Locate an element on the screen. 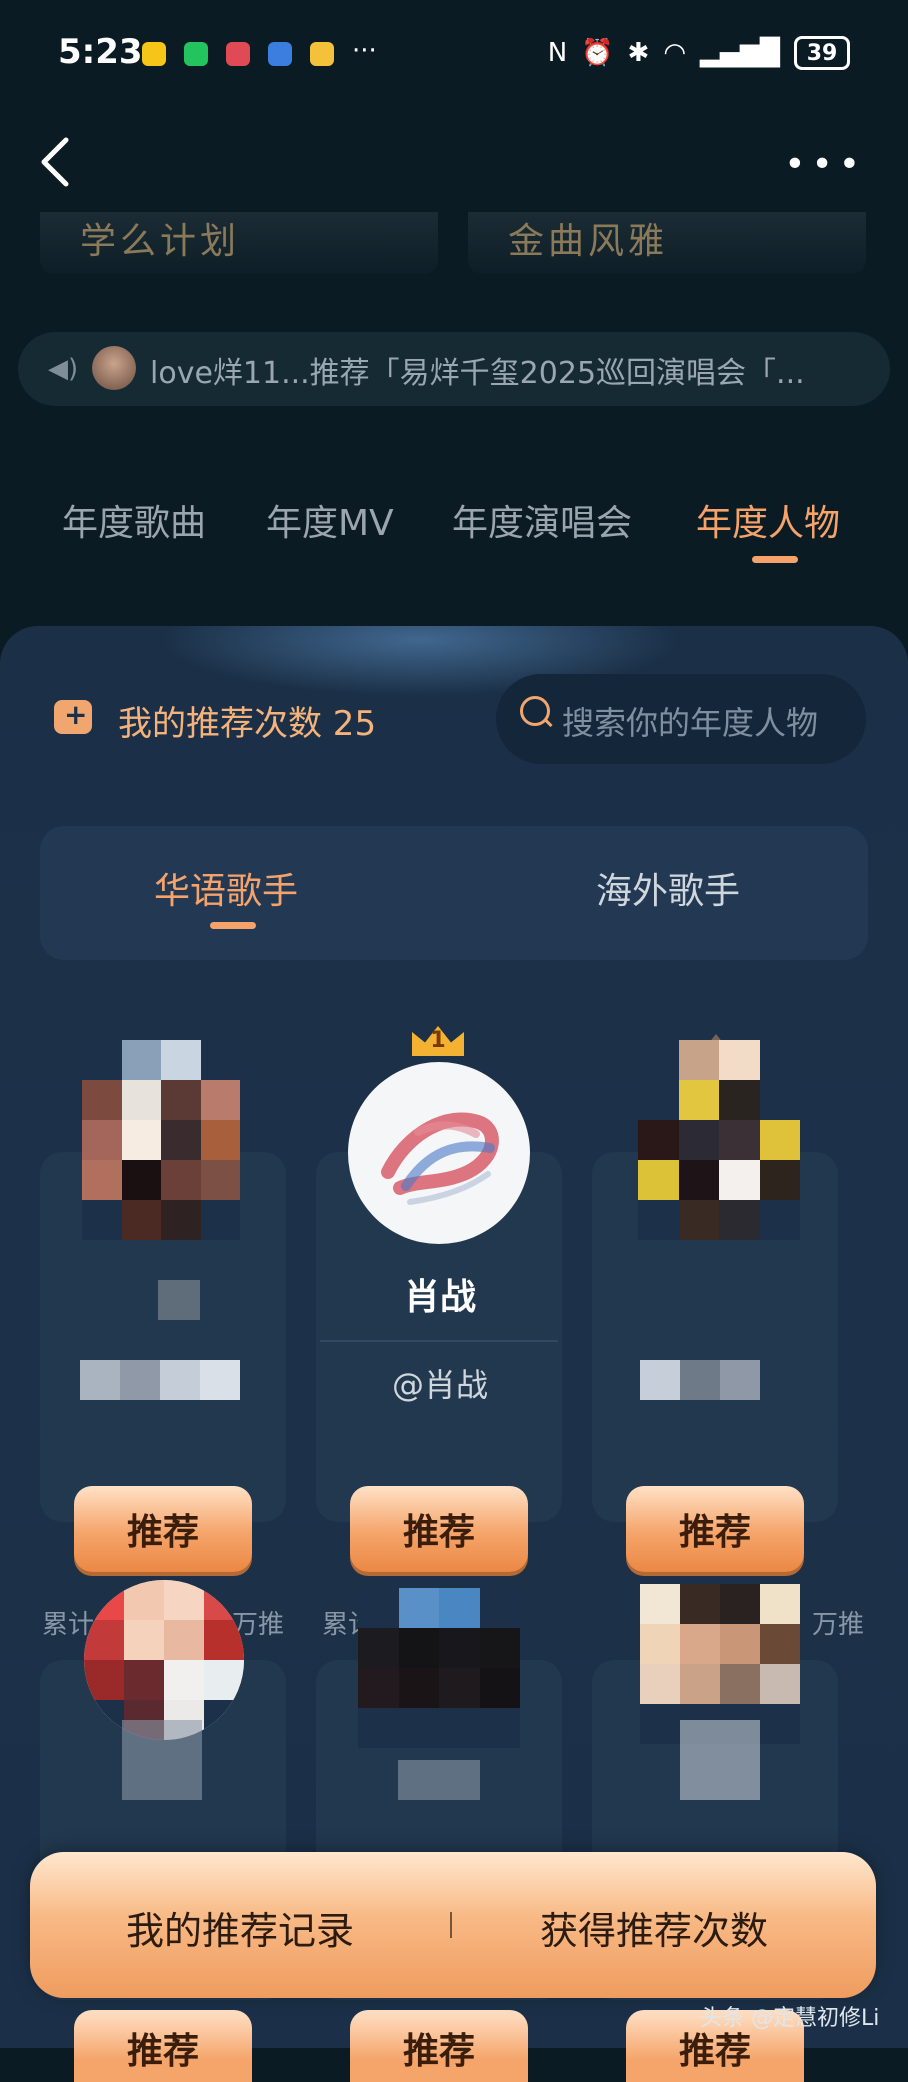 The width and height of the screenshot is (908, 2082). battery-icon: 39 is located at coordinates (822, 53).